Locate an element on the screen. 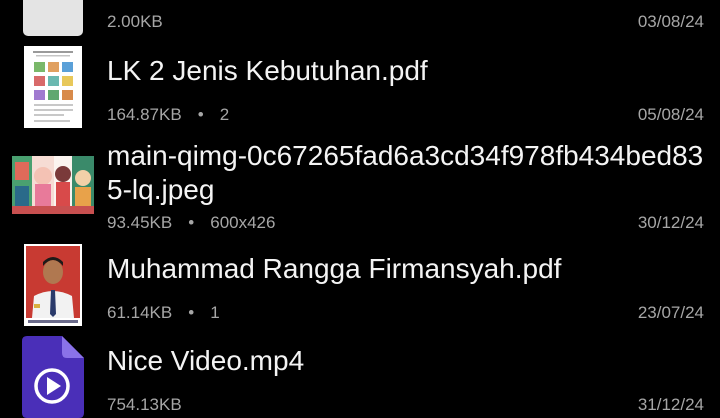 The height and width of the screenshot is (418, 720). file-meta: 2.00KB is located at coordinates (135, 22).